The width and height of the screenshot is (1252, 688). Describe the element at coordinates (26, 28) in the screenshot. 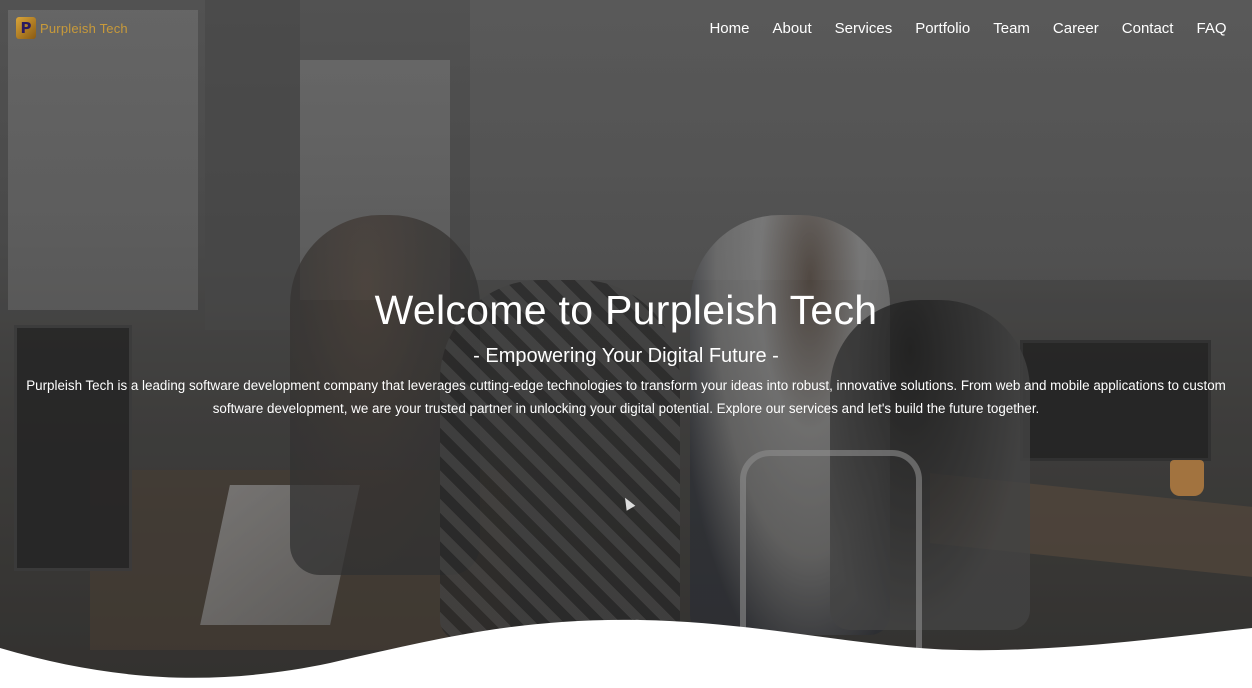

I see `brand-logo-icon: P` at that location.